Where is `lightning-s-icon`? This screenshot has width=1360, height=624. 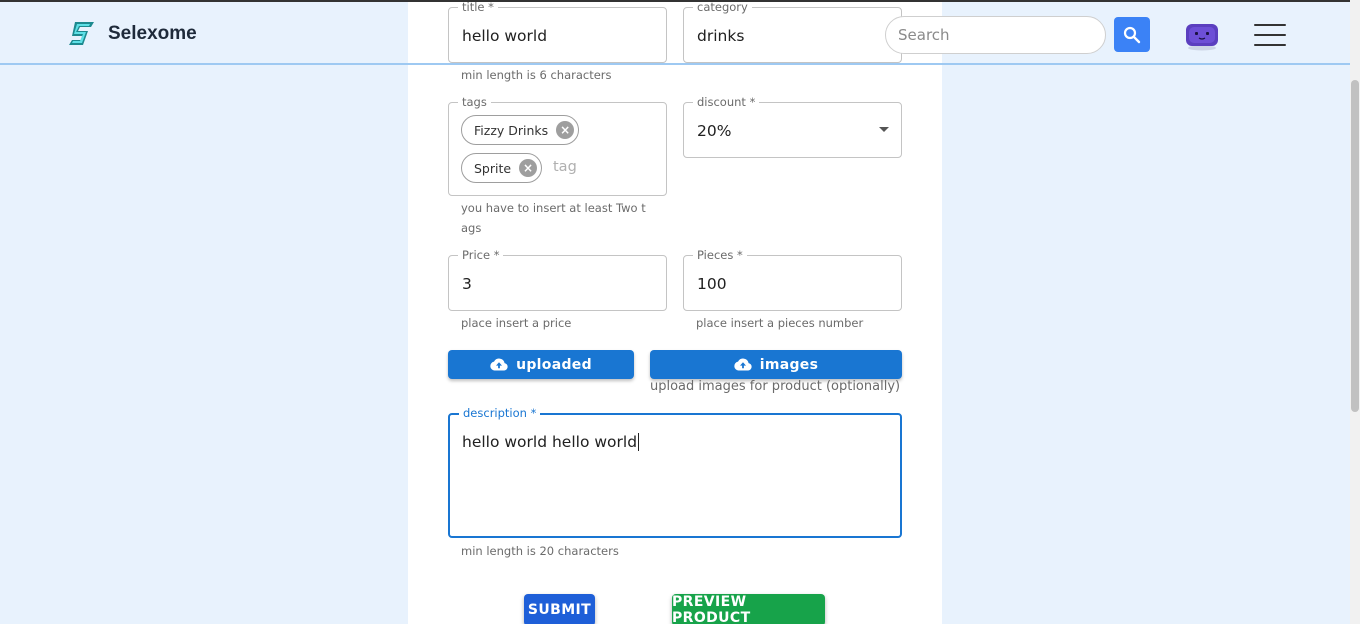 lightning-s-icon is located at coordinates (81, 33).